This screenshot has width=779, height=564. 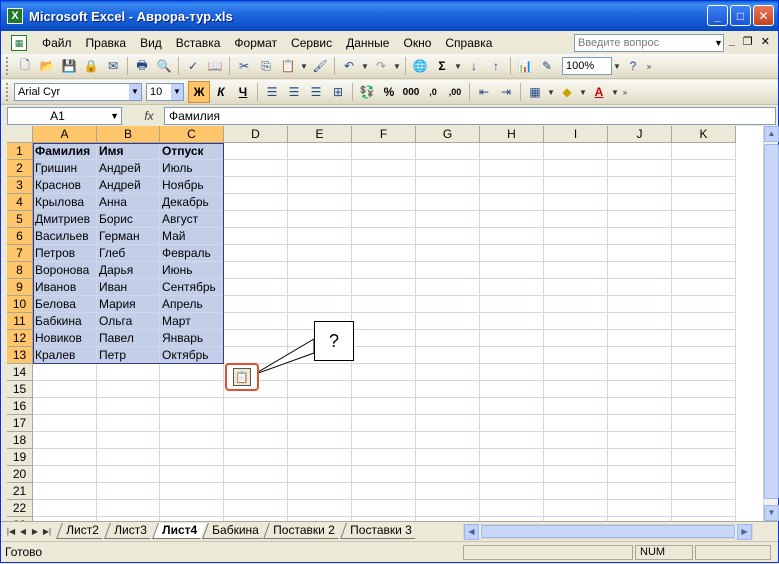 What do you see at coordinates (320, 491) in the screenshot?
I see `cell-E21` at bounding box center [320, 491].